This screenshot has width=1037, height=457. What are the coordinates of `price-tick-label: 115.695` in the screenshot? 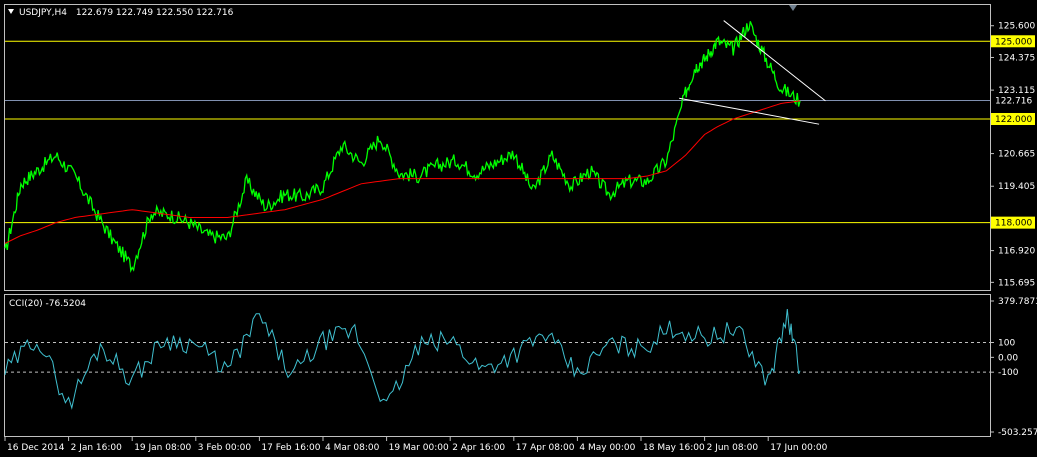 It's located at (1016, 283).